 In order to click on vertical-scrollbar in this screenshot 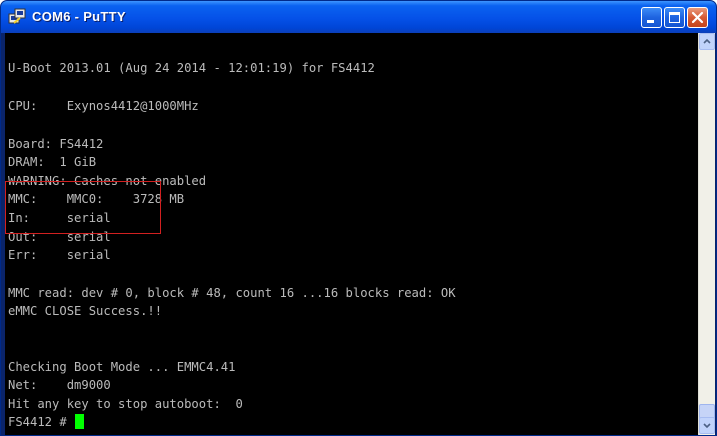, I will do `click(706, 234)`.